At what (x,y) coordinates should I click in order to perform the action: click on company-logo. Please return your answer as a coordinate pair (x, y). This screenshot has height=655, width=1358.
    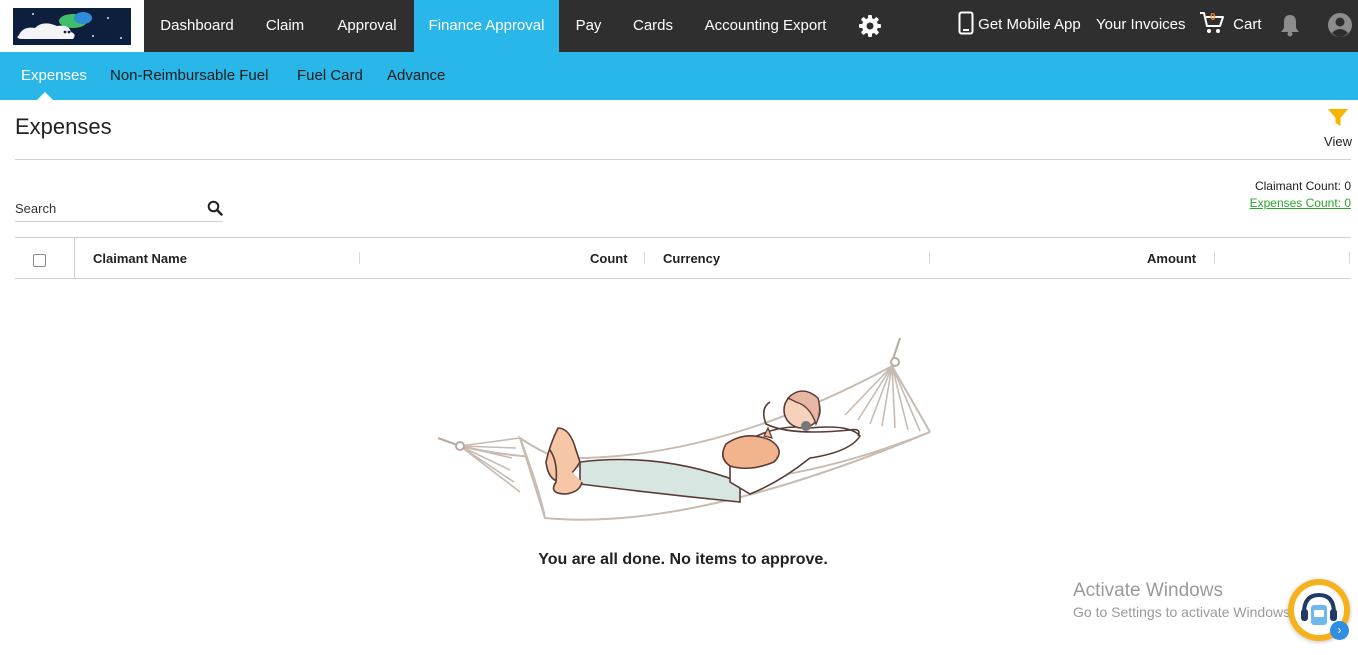
    Looking at the image, I should click on (72, 26).